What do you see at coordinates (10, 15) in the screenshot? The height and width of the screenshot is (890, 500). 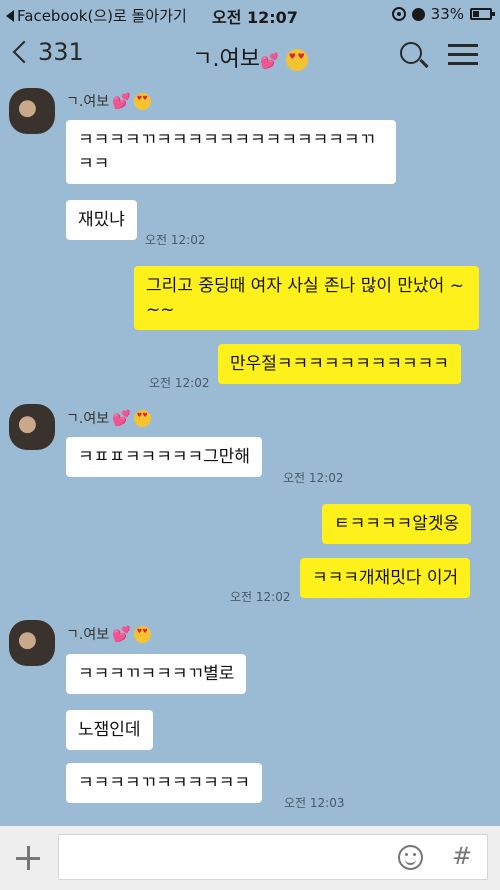 I see `back-triangle-icon` at bounding box center [10, 15].